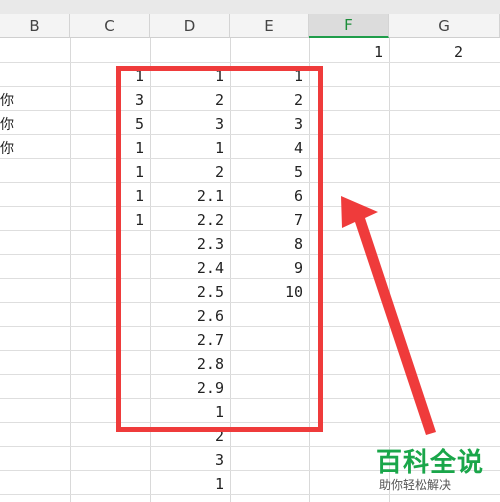 Image resolution: width=500 pixels, height=502 pixels. Describe the element at coordinates (415, 485) in the screenshot. I see `watermark-tagline: 助你轻松解决` at that location.